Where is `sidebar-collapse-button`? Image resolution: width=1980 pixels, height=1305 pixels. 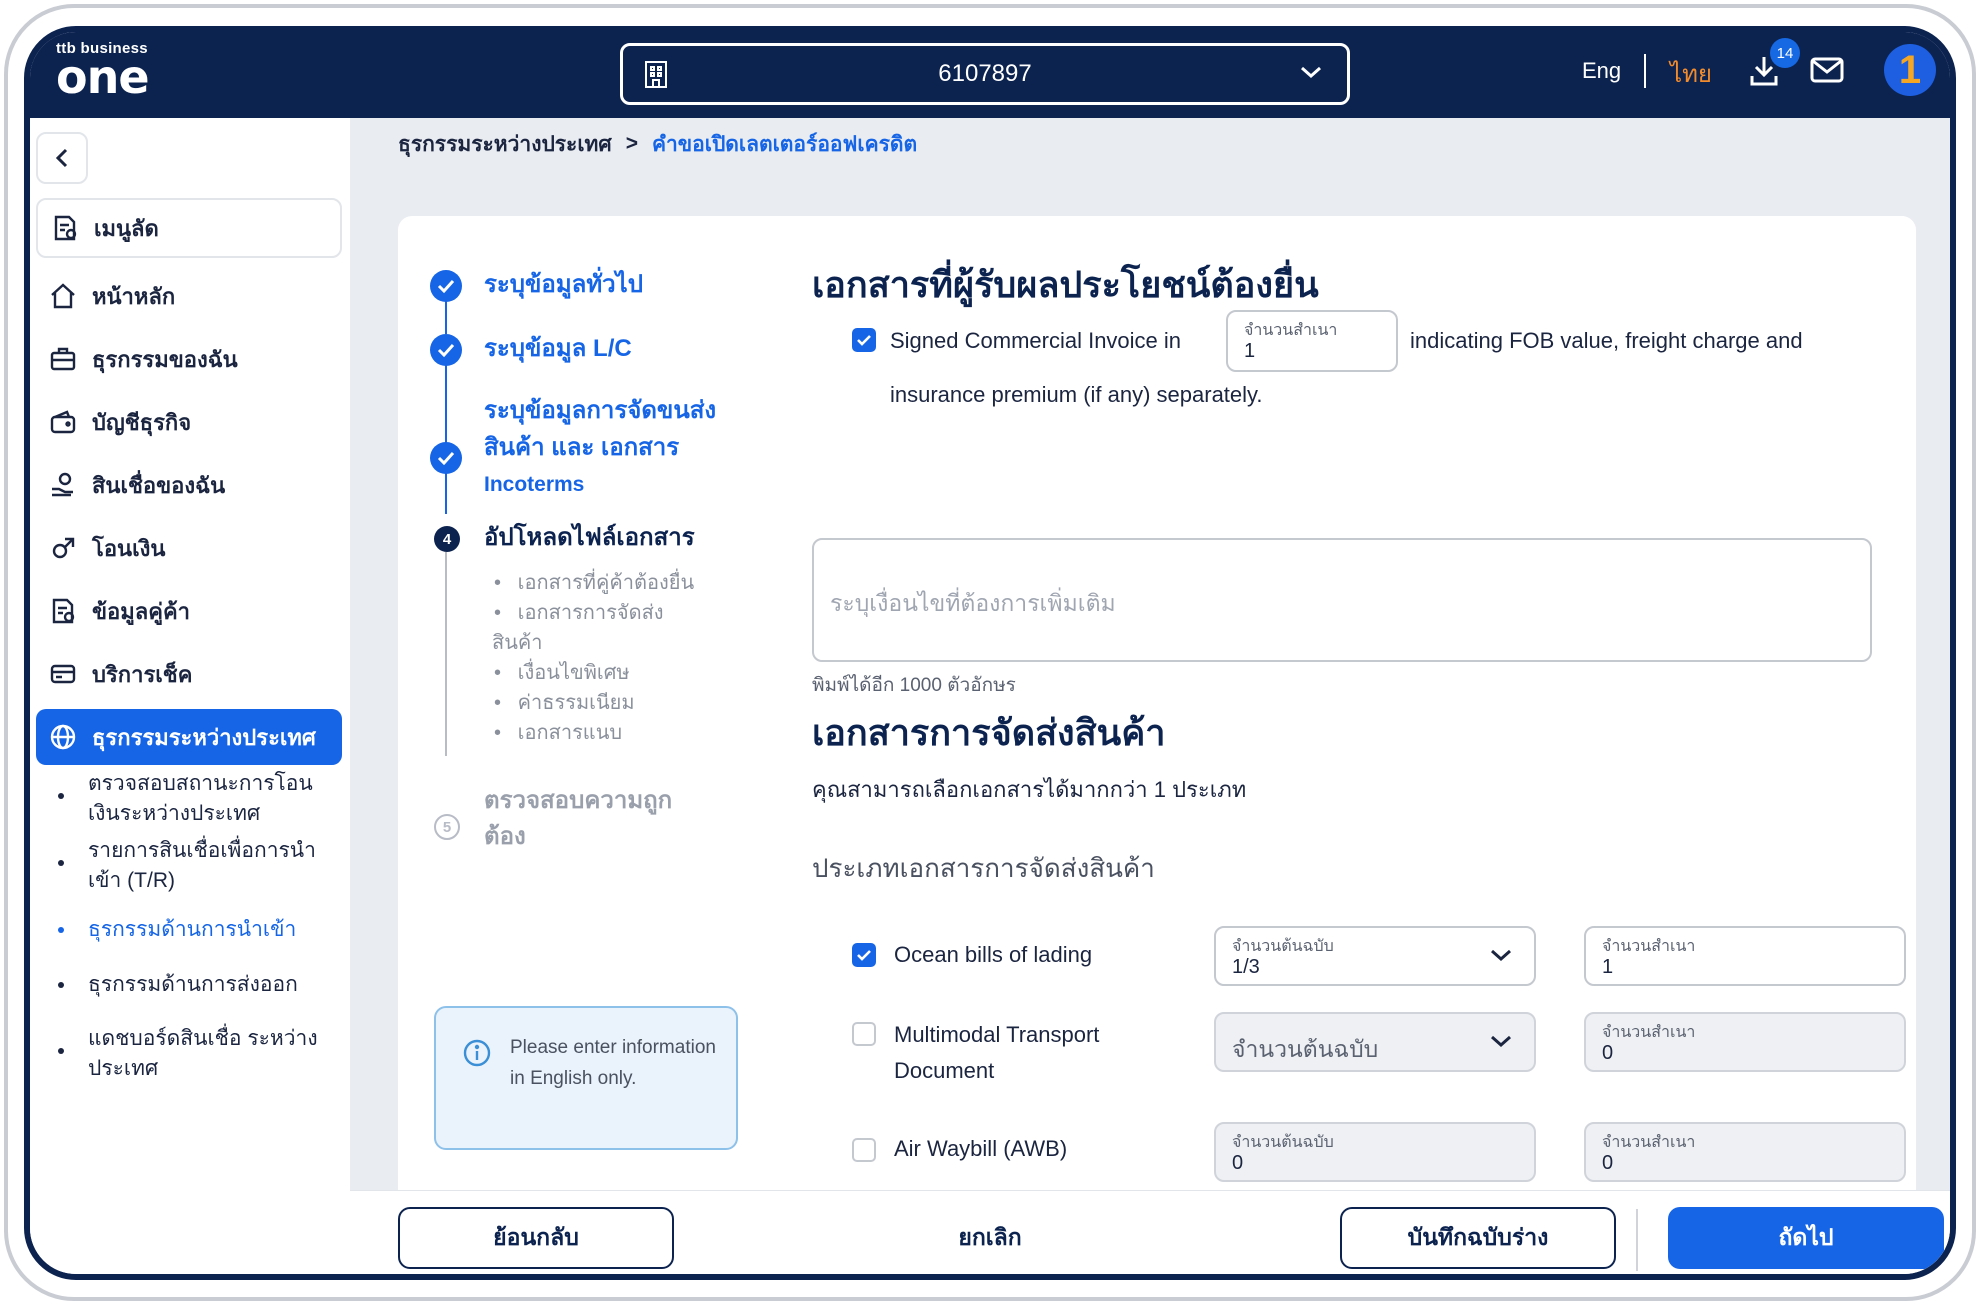
sidebar-collapse-button is located at coordinates (62, 158).